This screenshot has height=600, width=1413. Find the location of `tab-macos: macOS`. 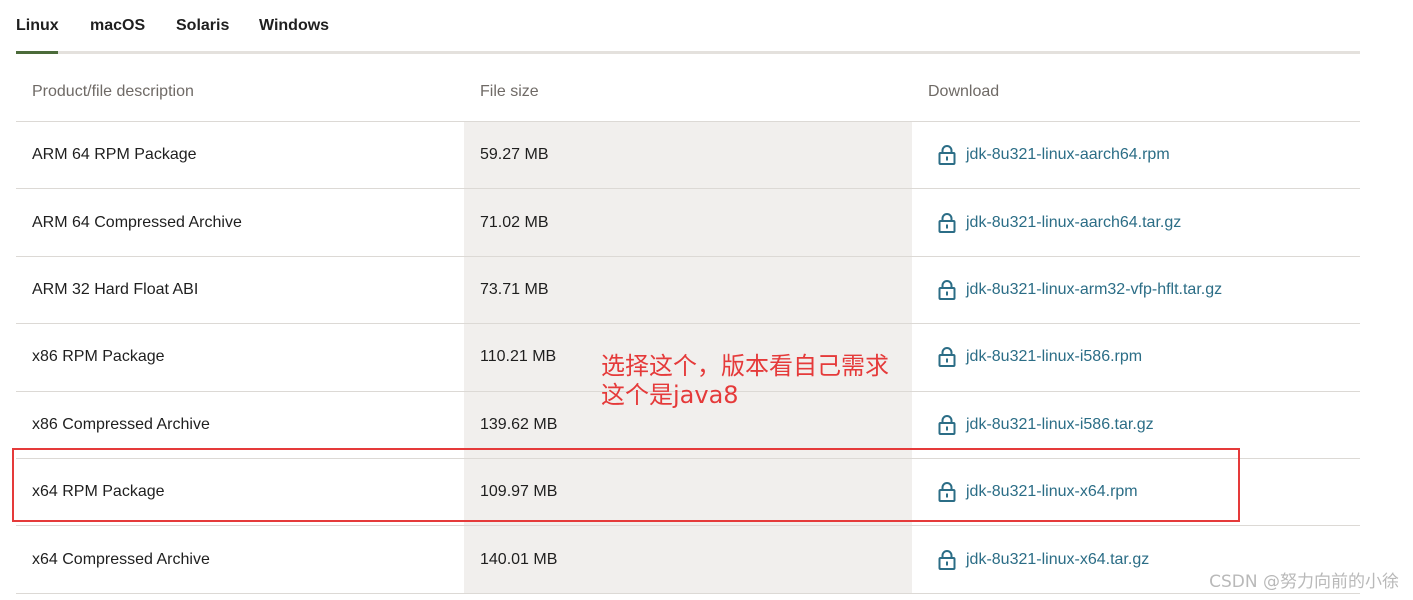

tab-macos: macOS is located at coordinates (117, 26).